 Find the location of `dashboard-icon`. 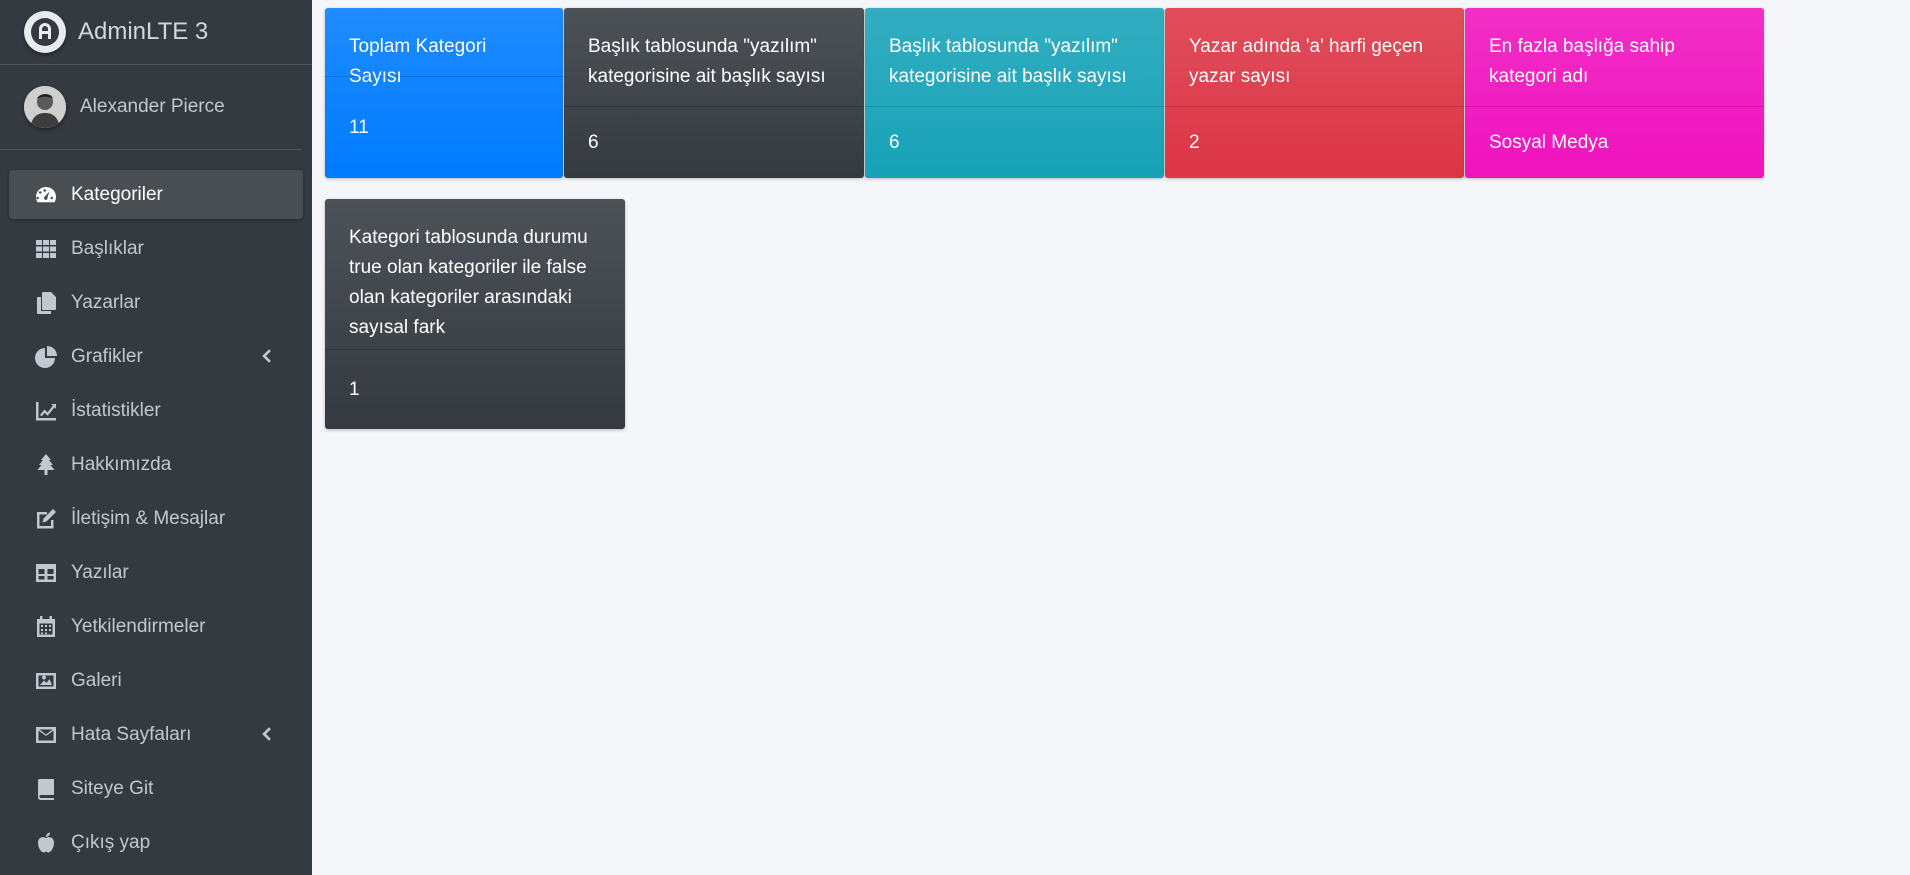

dashboard-icon is located at coordinates (46, 195).